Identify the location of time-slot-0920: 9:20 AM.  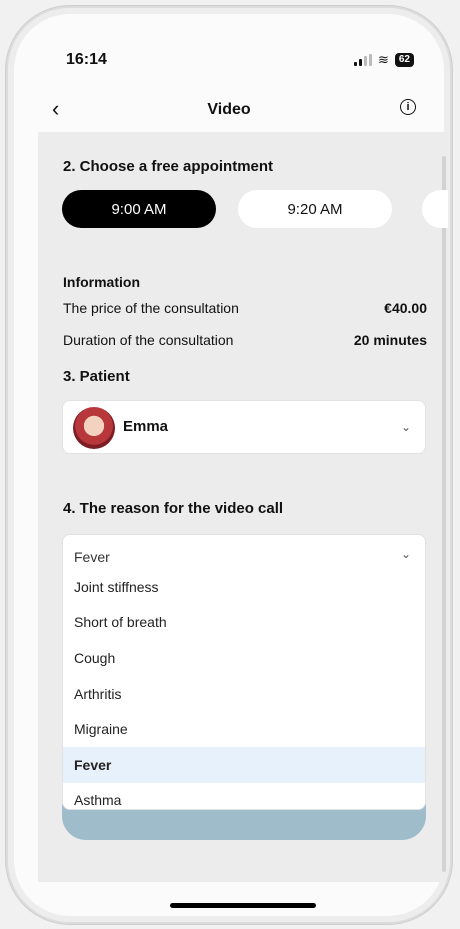
(315, 209).